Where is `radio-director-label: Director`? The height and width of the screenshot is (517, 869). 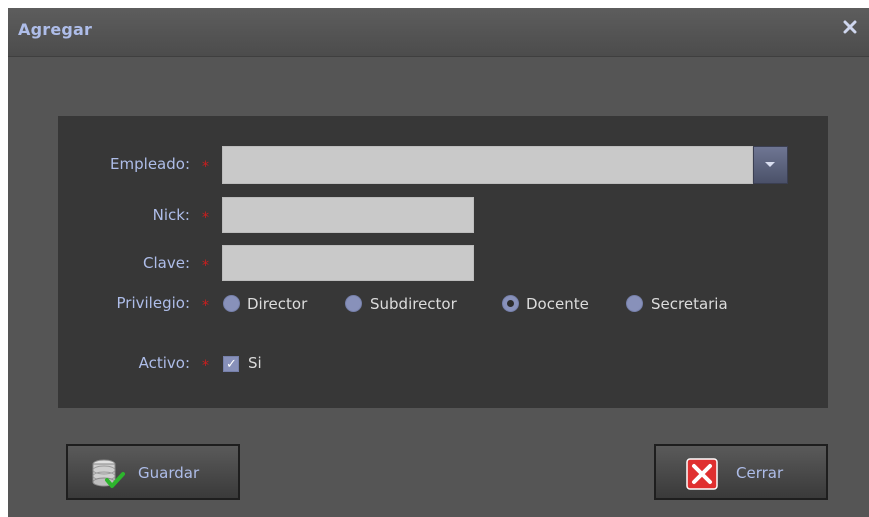 radio-director-label: Director is located at coordinates (277, 304).